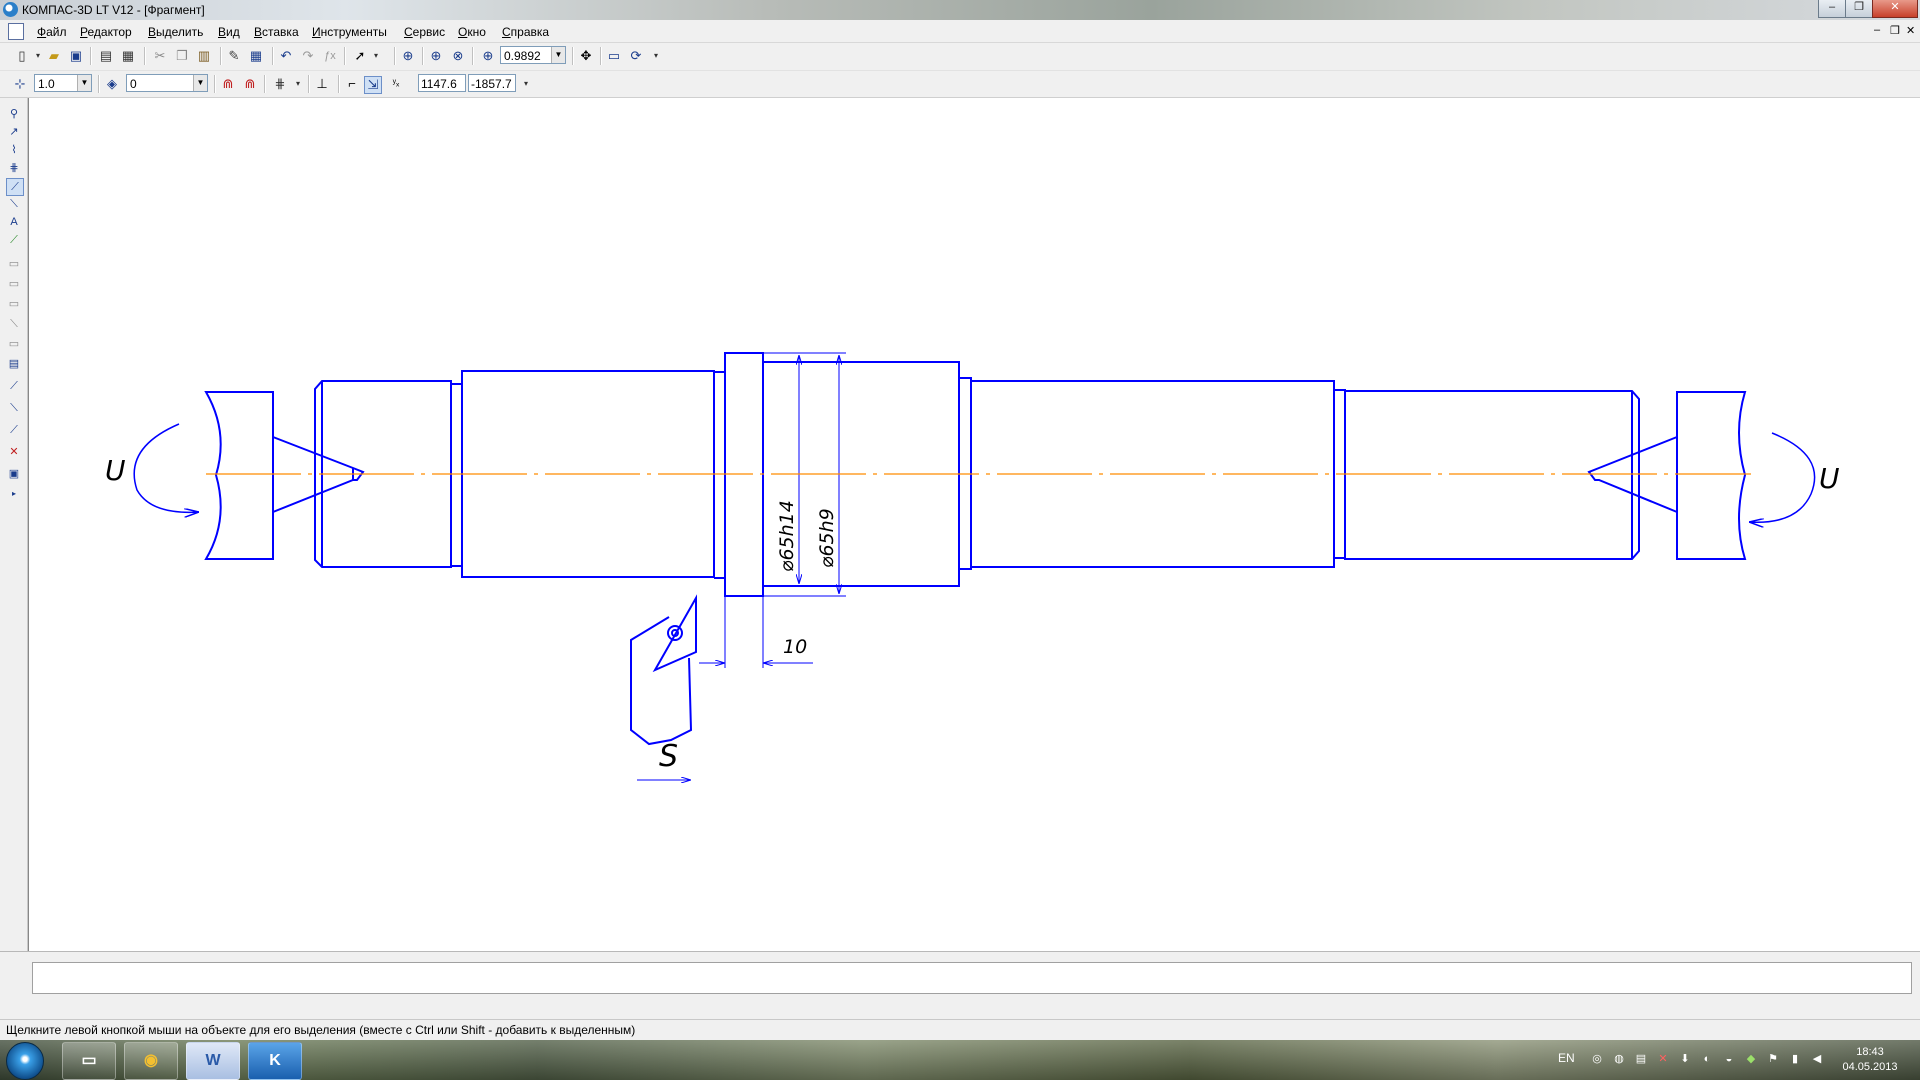 The height and width of the screenshot is (1080, 1920). I want to click on mdi-close-button: ✕, so click(1910, 30).